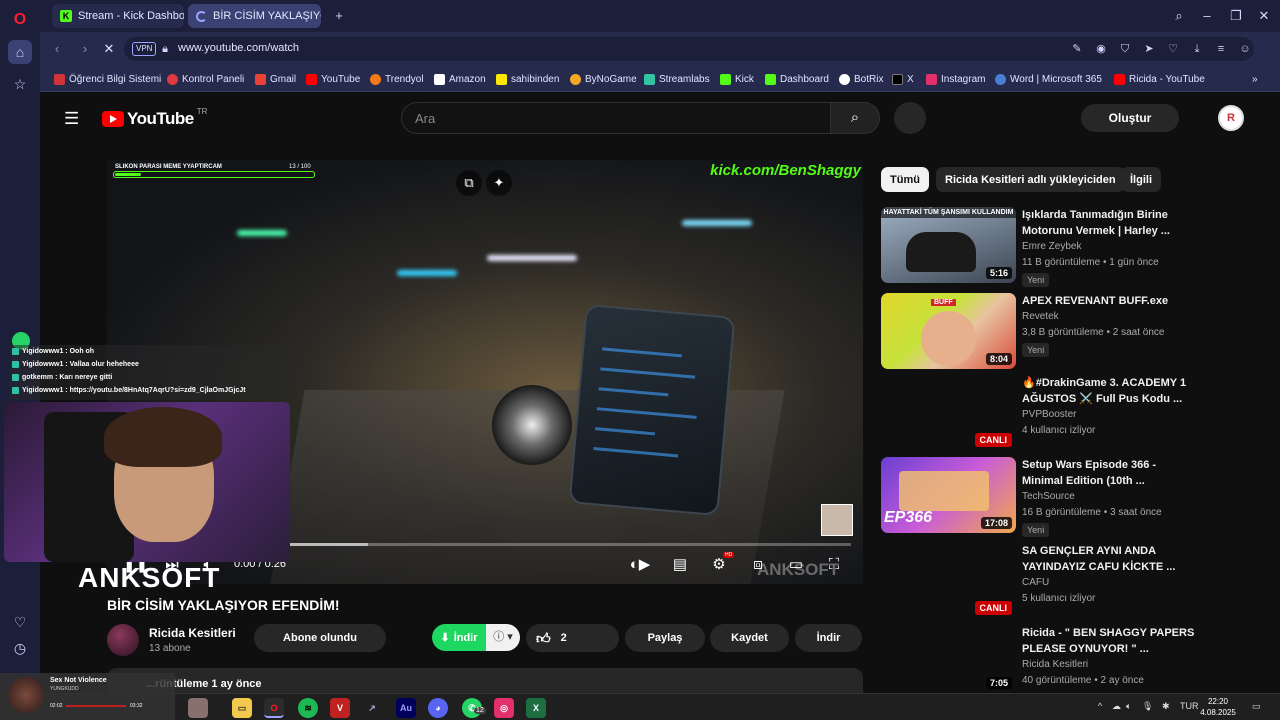 This screenshot has width=1280, height=720. What do you see at coordinates (1125, 49) in the screenshot?
I see `shield-icon: ⛉` at bounding box center [1125, 49].